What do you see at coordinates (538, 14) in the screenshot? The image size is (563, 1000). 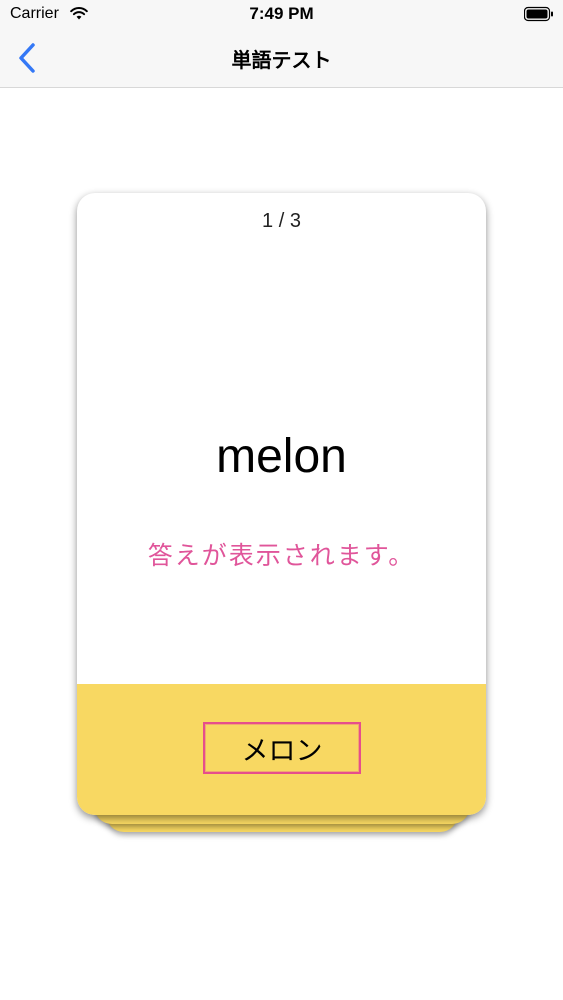 I see `battery-icon` at bounding box center [538, 14].